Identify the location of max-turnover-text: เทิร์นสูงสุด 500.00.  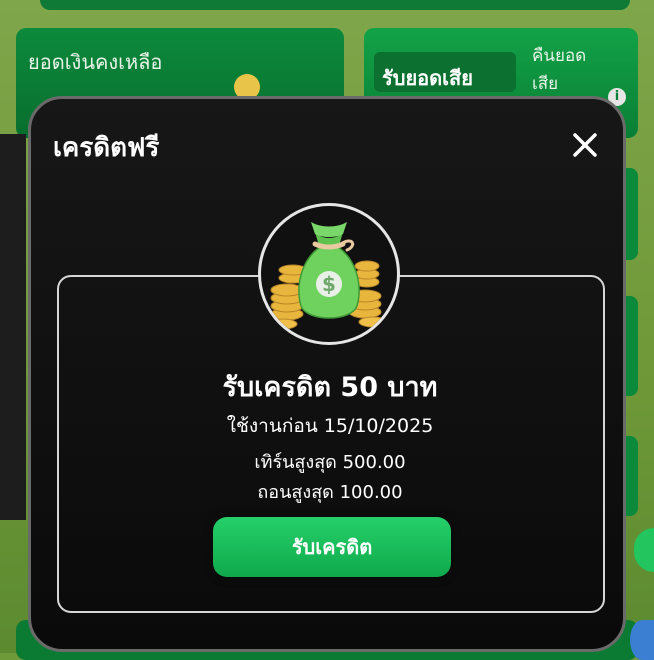
(330, 462).